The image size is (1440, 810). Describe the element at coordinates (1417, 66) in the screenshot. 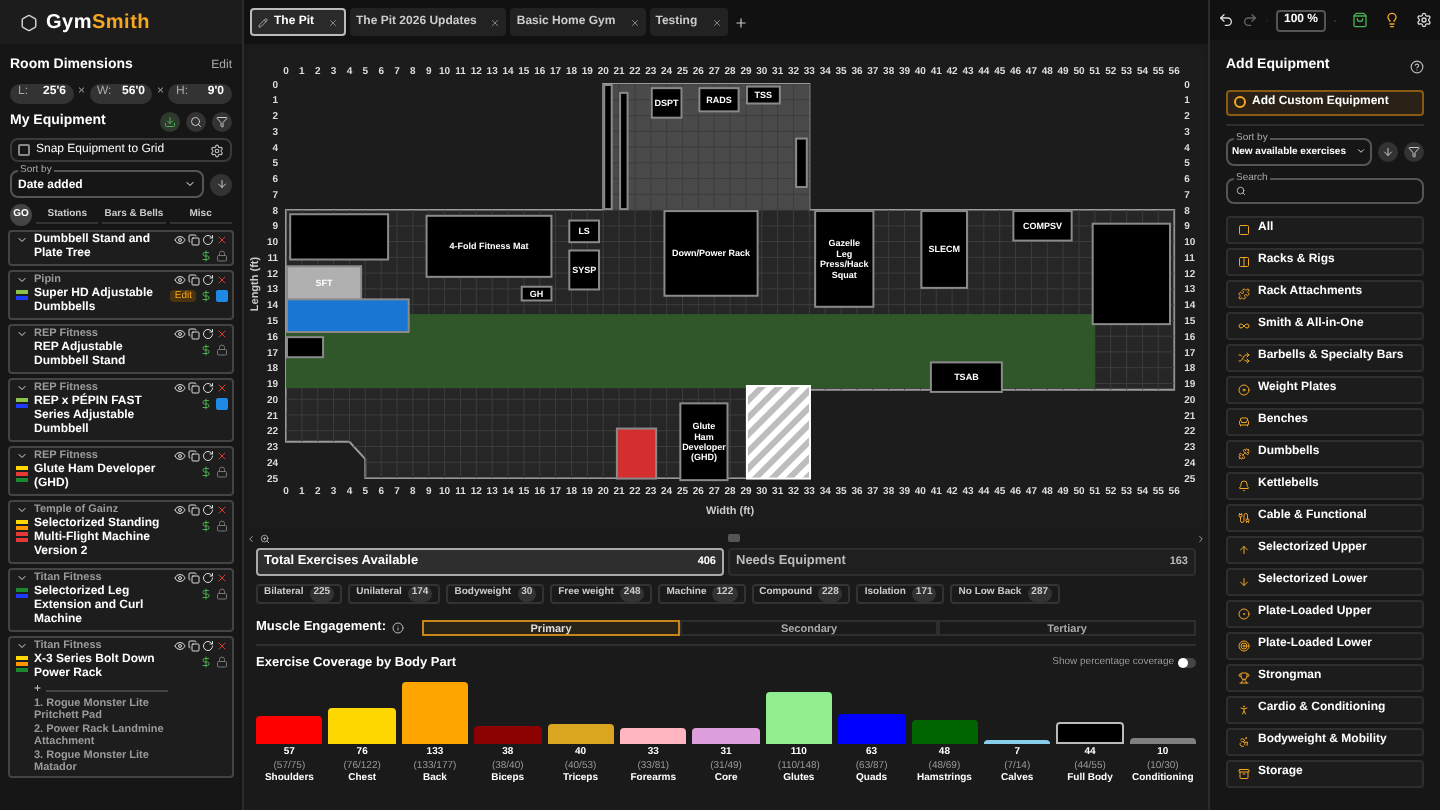

I see `help-icon` at that location.